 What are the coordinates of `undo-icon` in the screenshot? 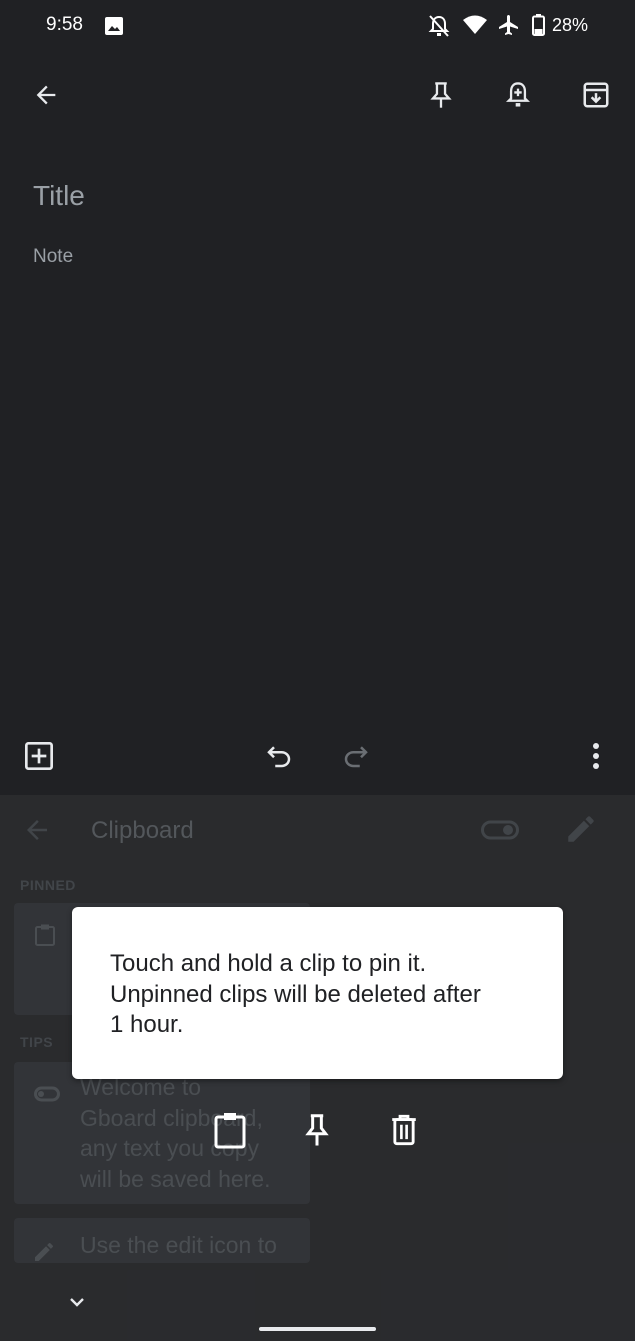 It's located at (279, 756).